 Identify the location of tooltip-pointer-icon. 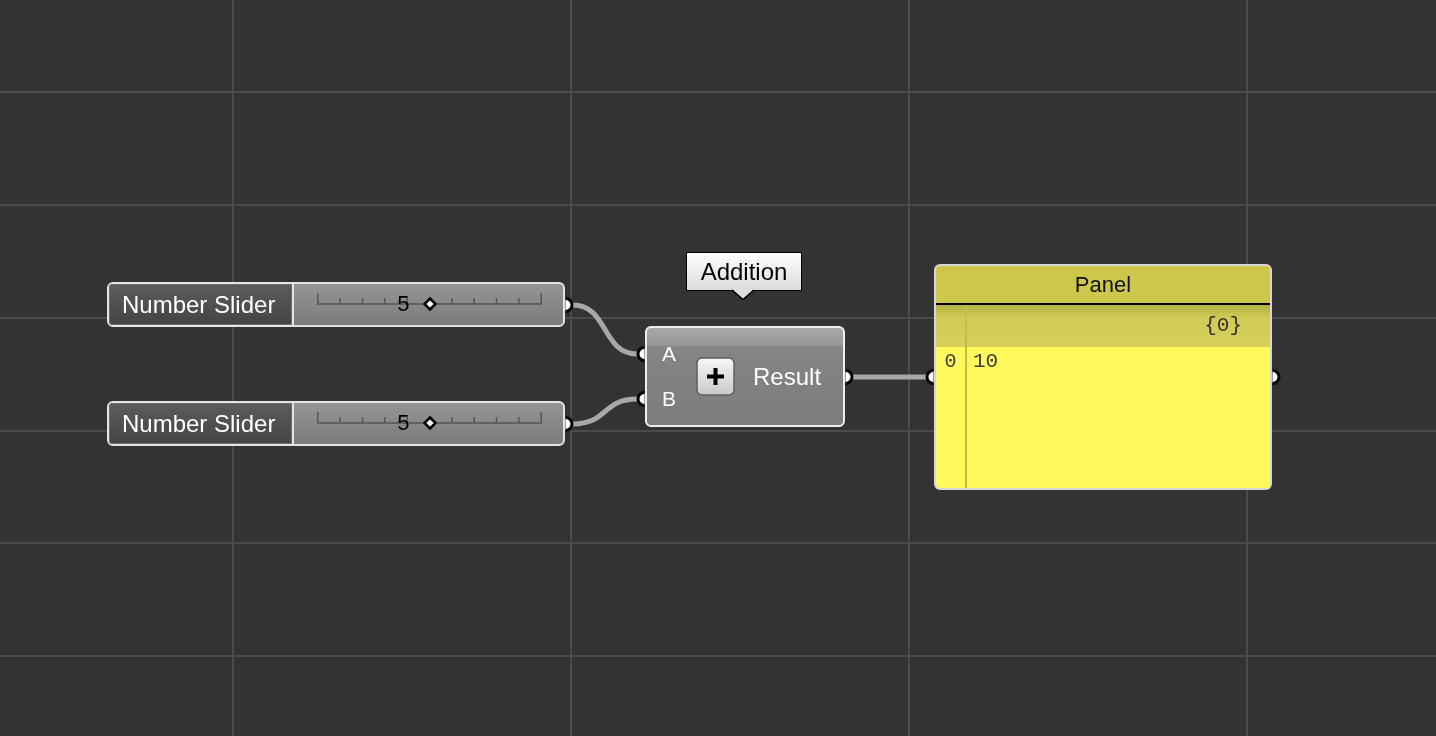
(743, 295).